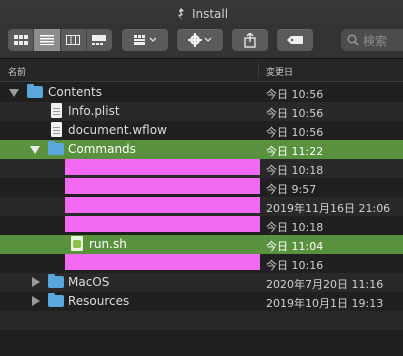 This screenshot has width=403, height=356. I want to click on icon-view-button, so click(21, 40).